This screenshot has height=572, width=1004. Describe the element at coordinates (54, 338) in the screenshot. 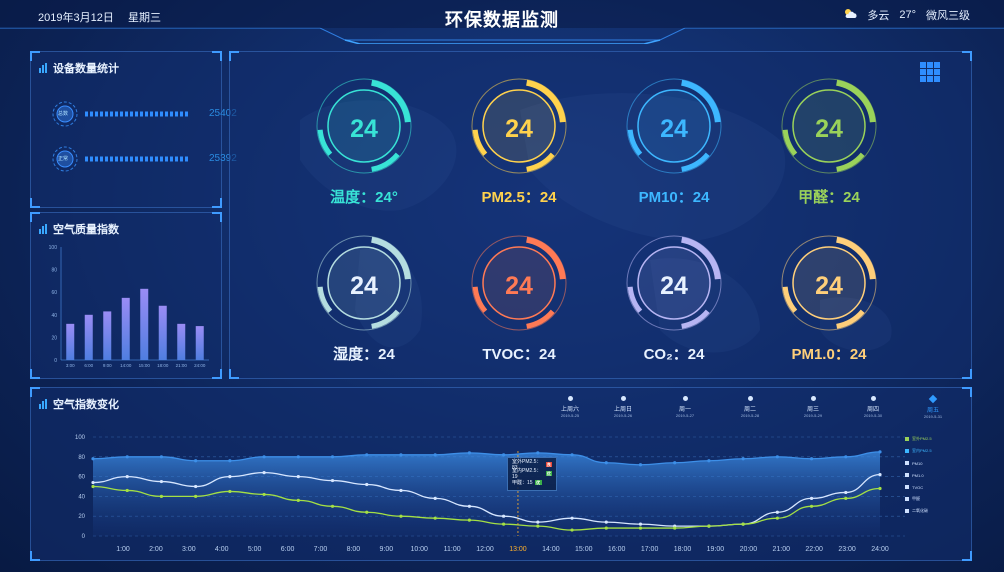

I see `bar-y-tick: 20` at that location.